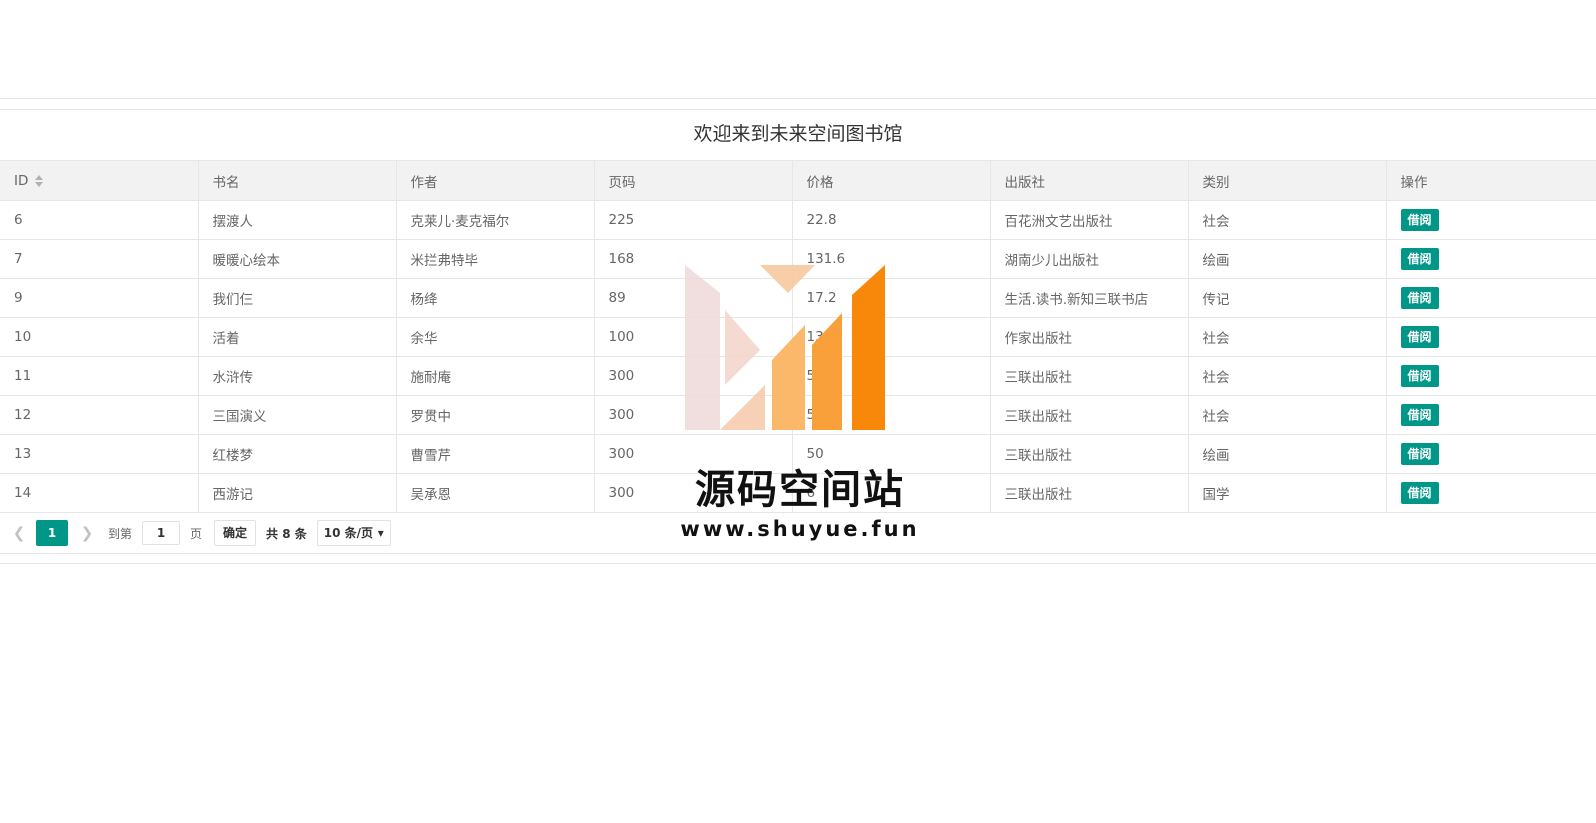  Describe the element at coordinates (891, 220) in the screenshot. I see `cell-price: 22.8` at that location.